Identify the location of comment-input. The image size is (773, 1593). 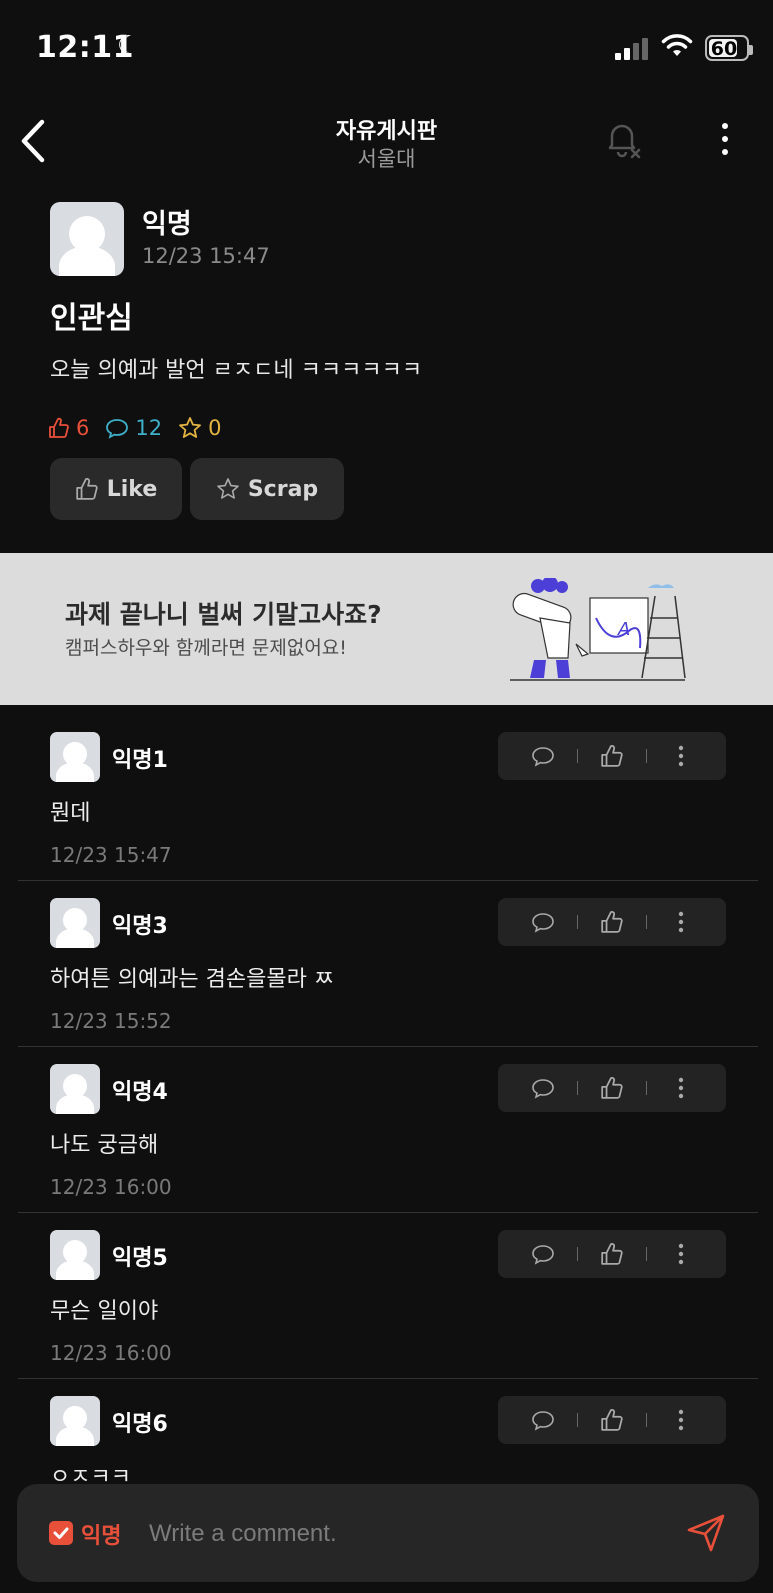
(399, 1534).